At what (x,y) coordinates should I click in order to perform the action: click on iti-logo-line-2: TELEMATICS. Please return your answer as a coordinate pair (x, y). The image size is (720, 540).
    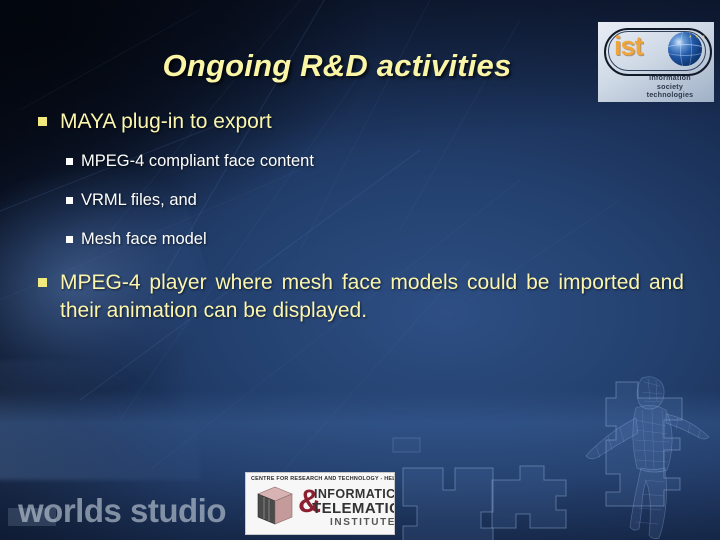
    Looking at the image, I should click on (353, 508).